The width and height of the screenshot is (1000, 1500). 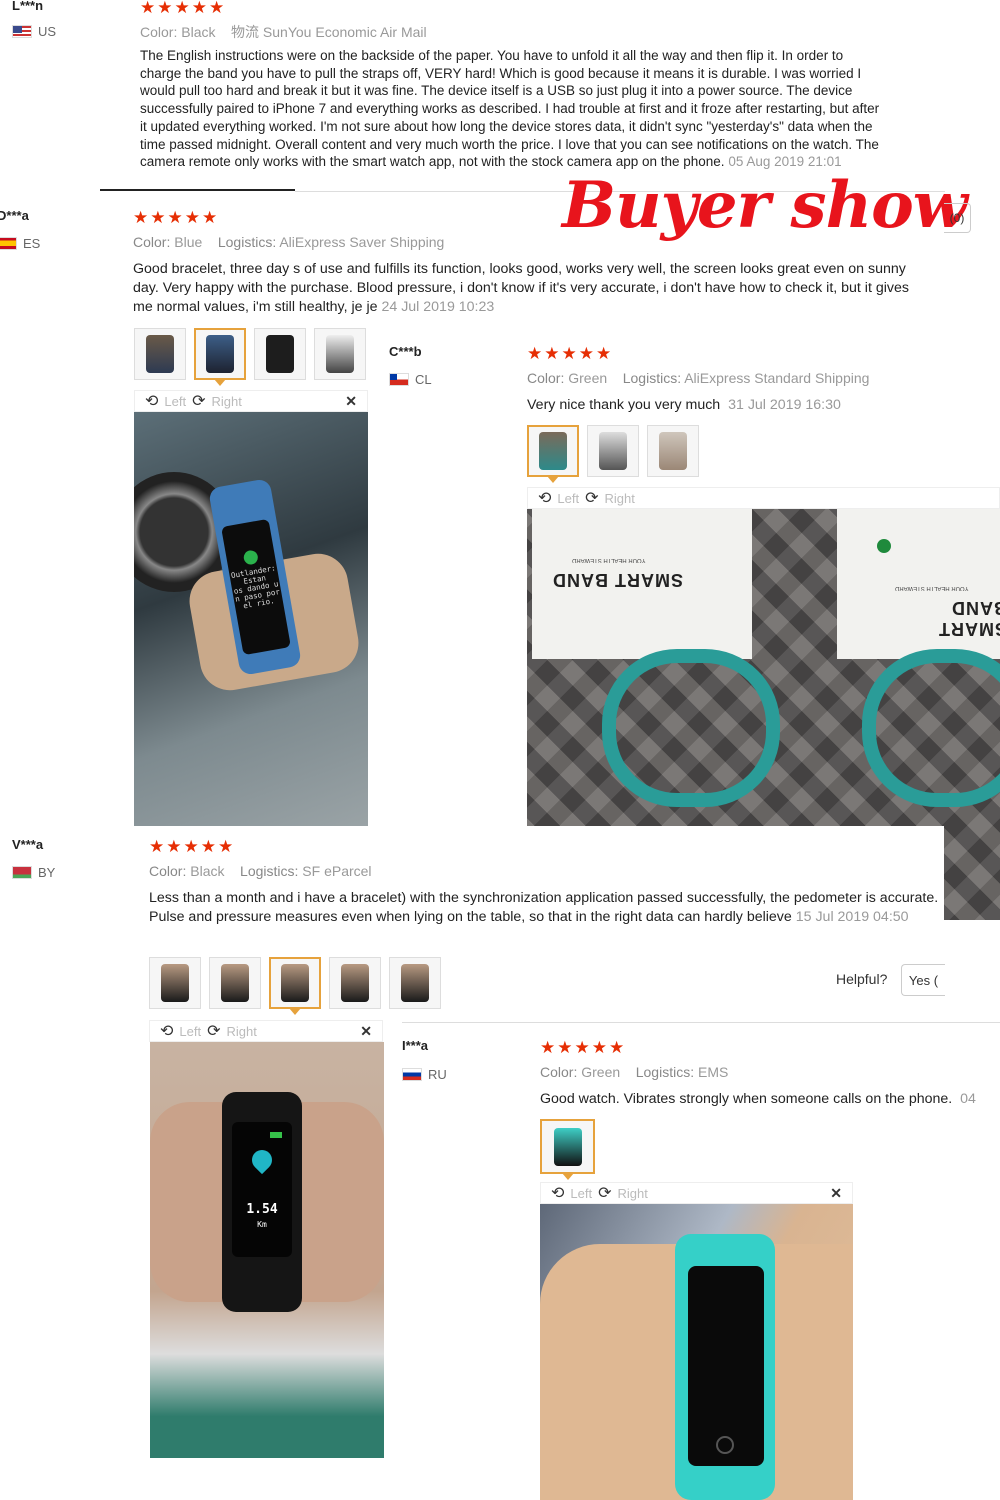 What do you see at coordinates (601, 1072) in the screenshot?
I see `color-value: Green` at bounding box center [601, 1072].